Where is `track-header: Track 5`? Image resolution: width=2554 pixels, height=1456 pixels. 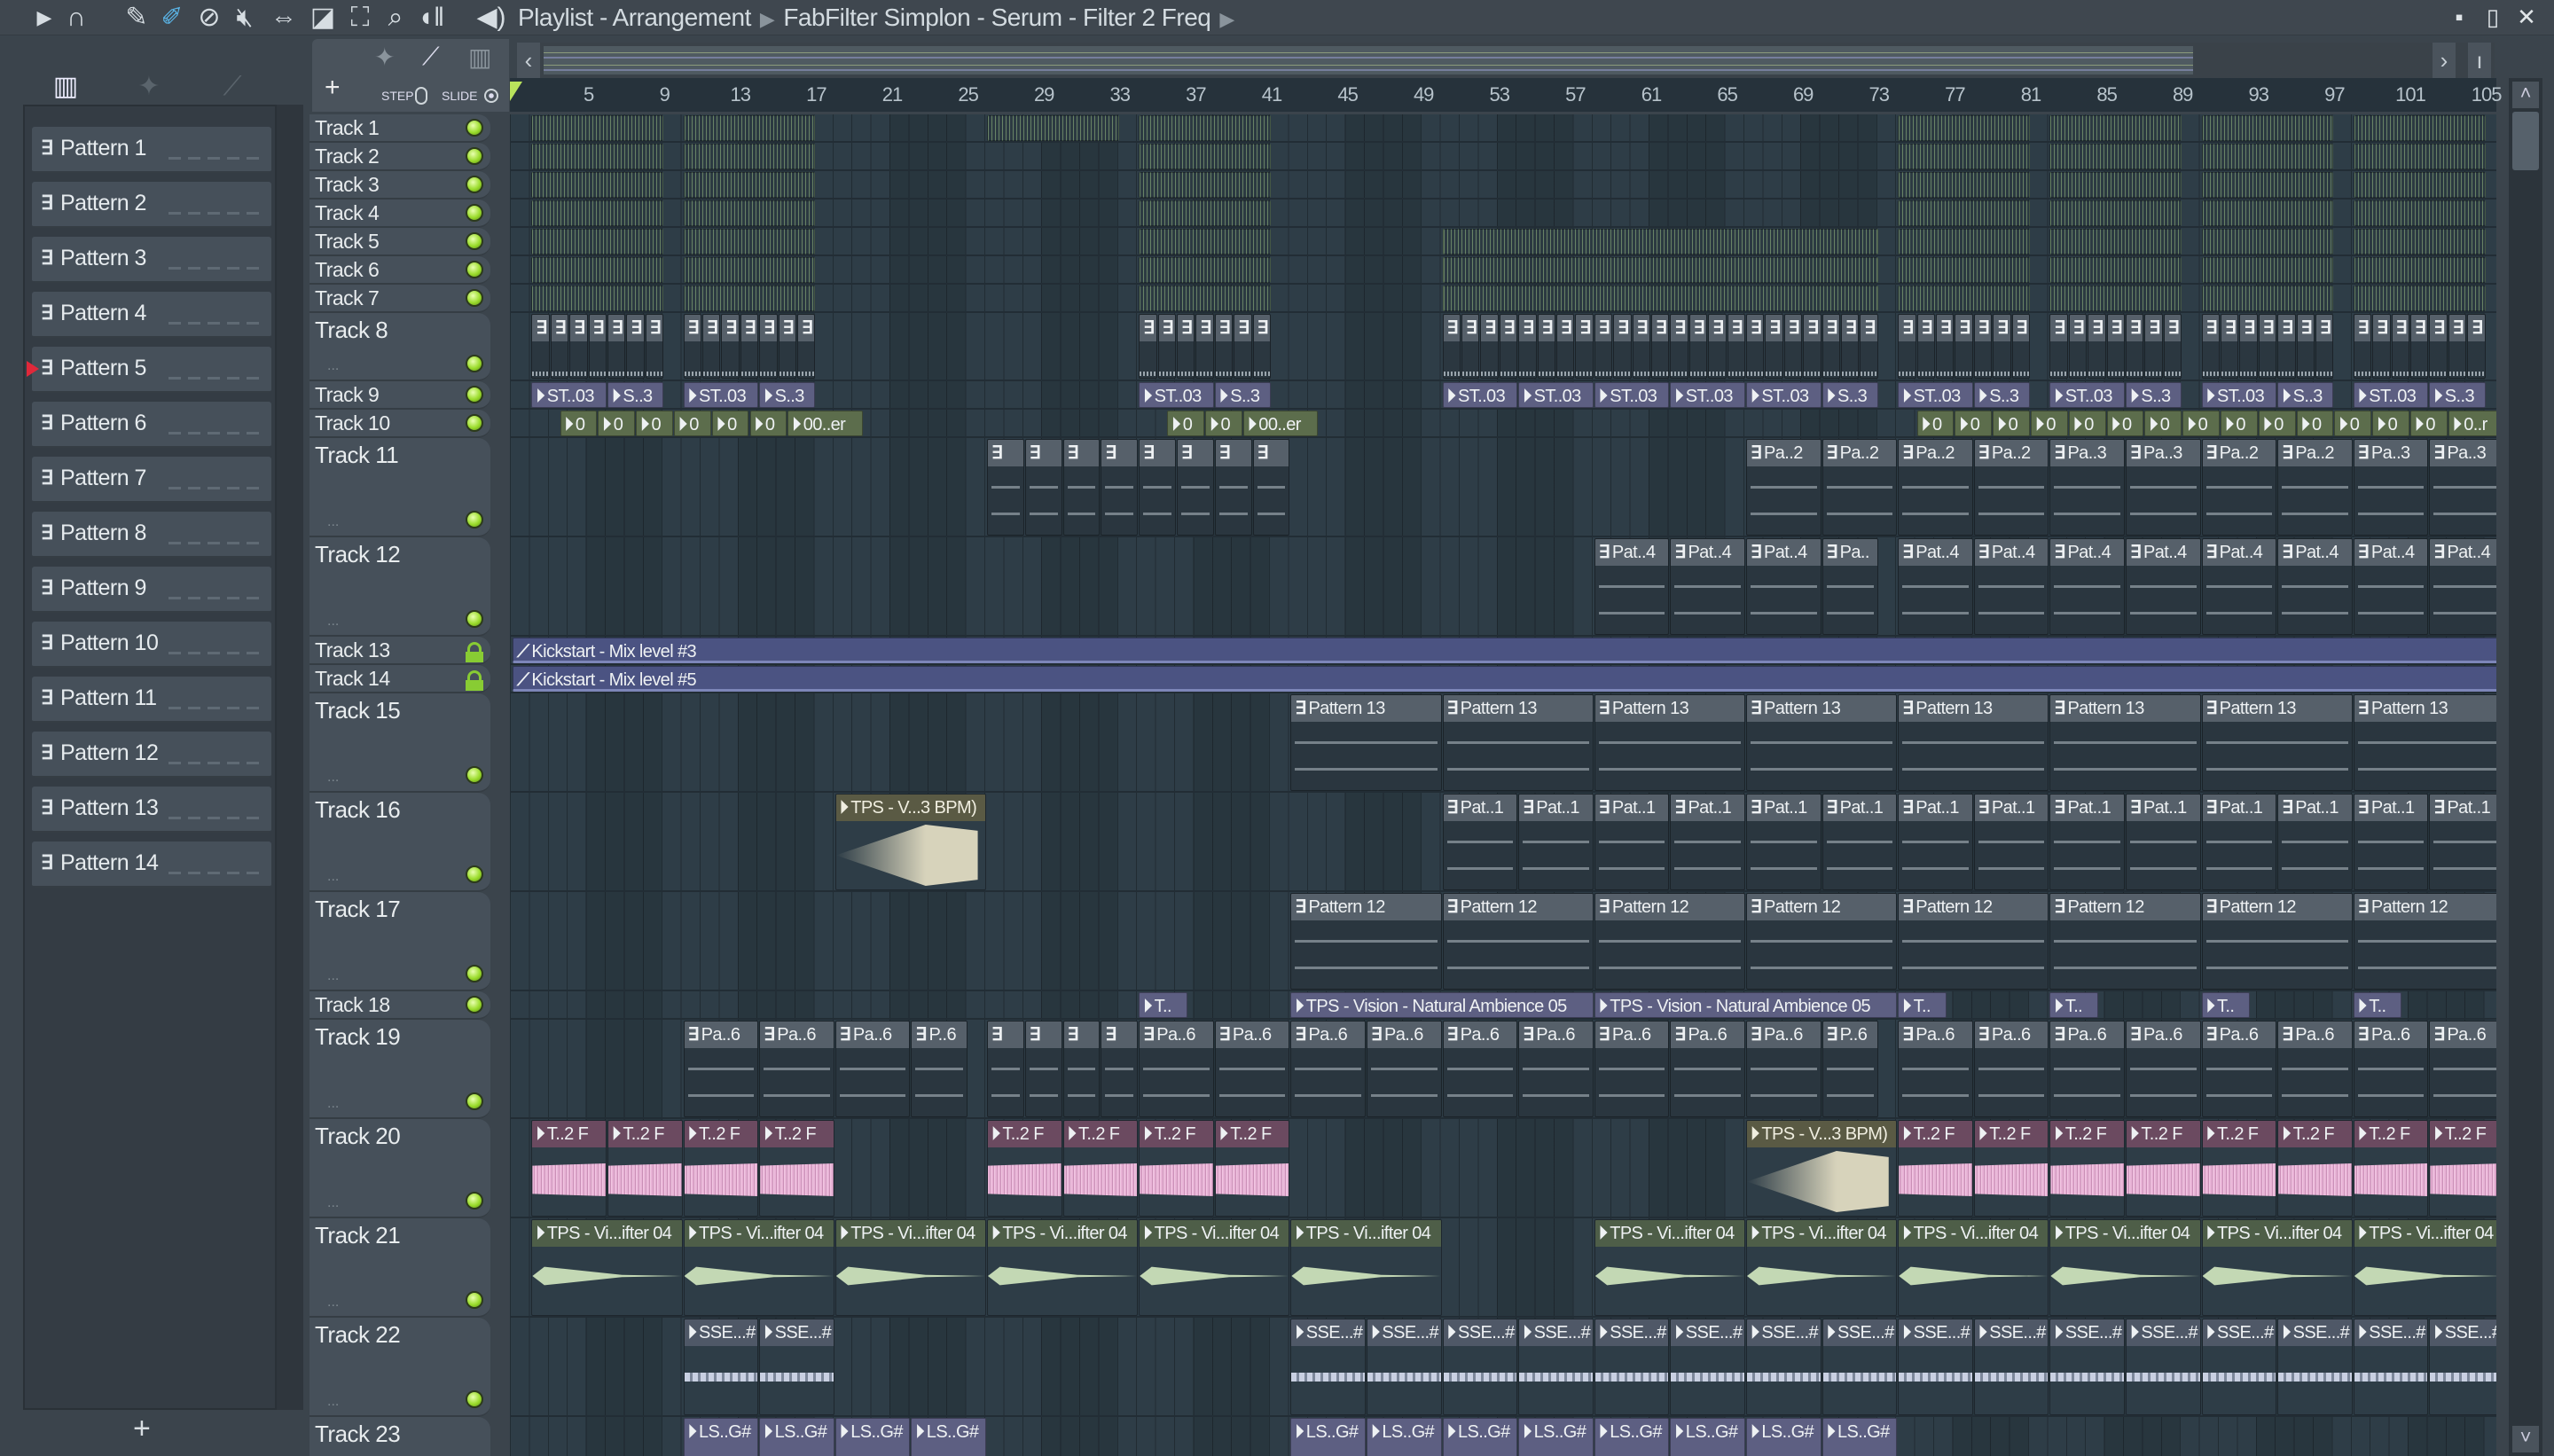
track-header: Track 5 is located at coordinates (399, 242).